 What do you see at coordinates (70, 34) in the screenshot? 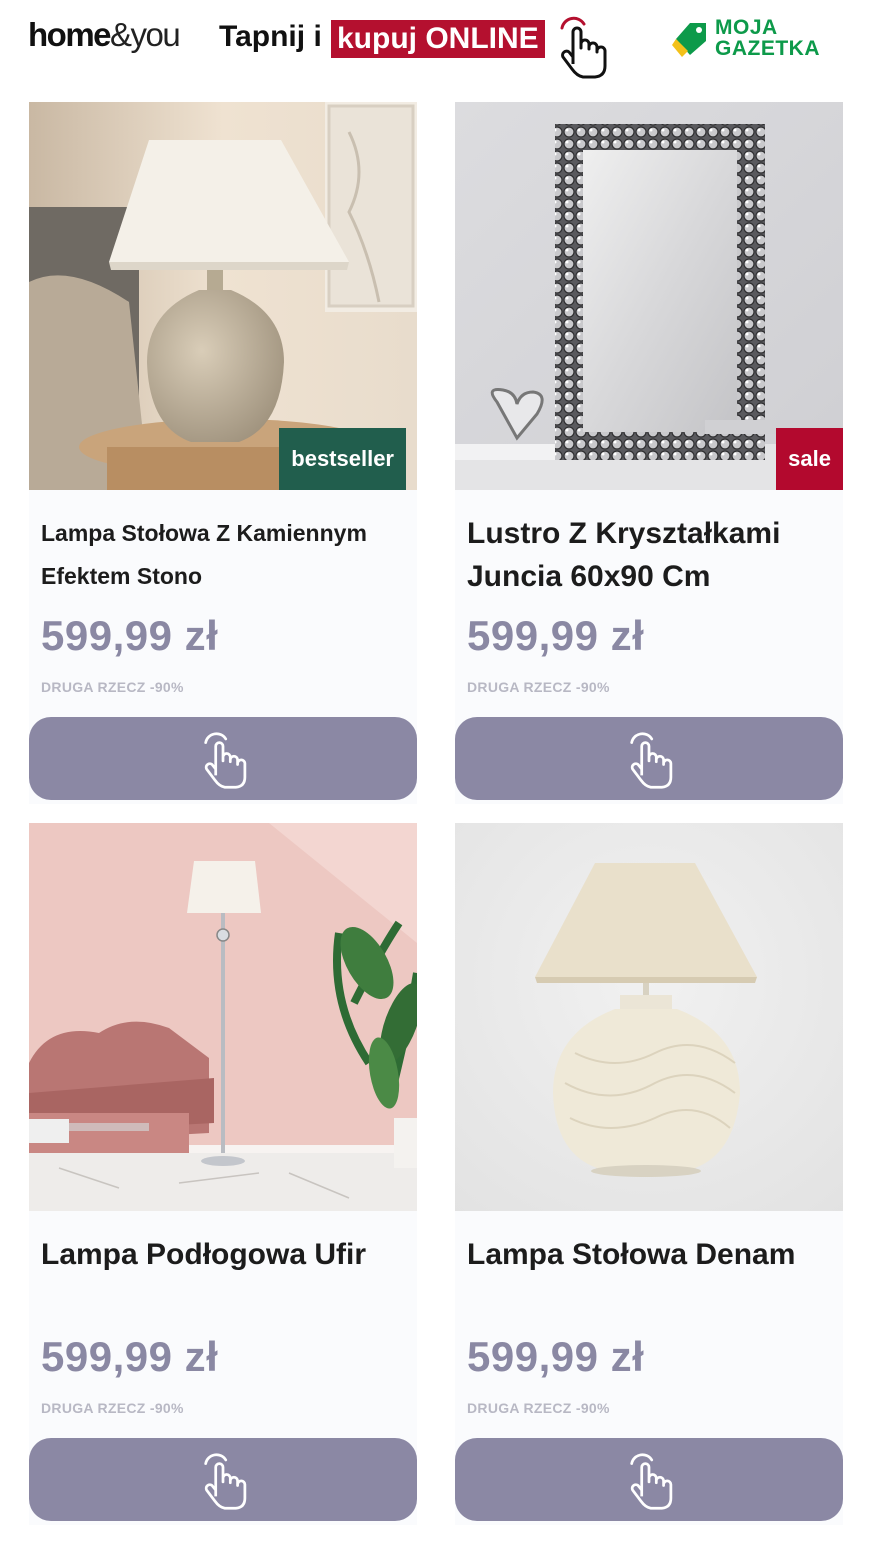
I see `brand-home: home` at bounding box center [70, 34].